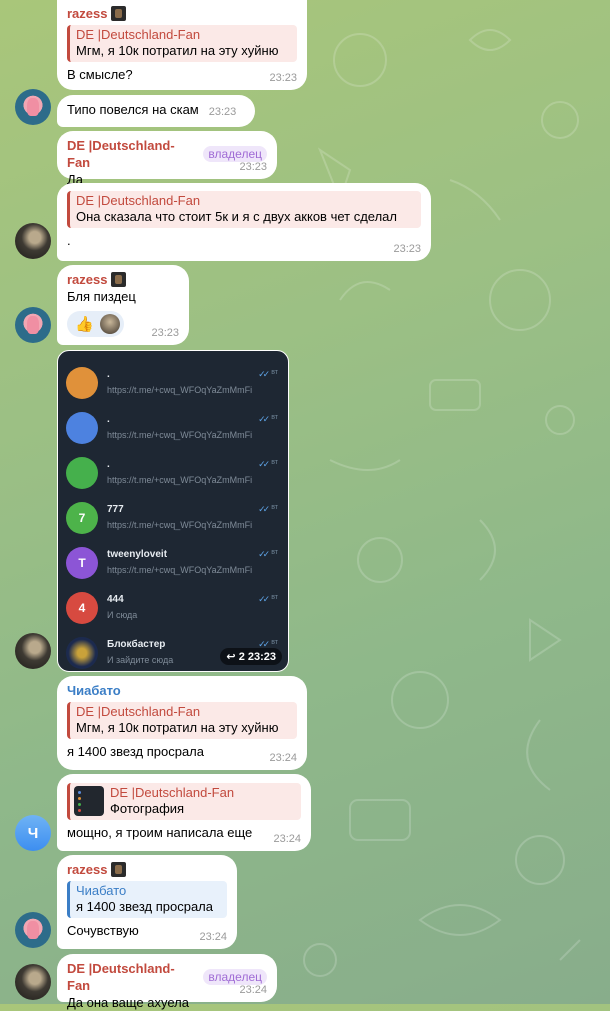 The height and width of the screenshot is (1011, 610). What do you see at coordinates (119, 869) in the screenshot?
I see `sender-emoji` at bounding box center [119, 869].